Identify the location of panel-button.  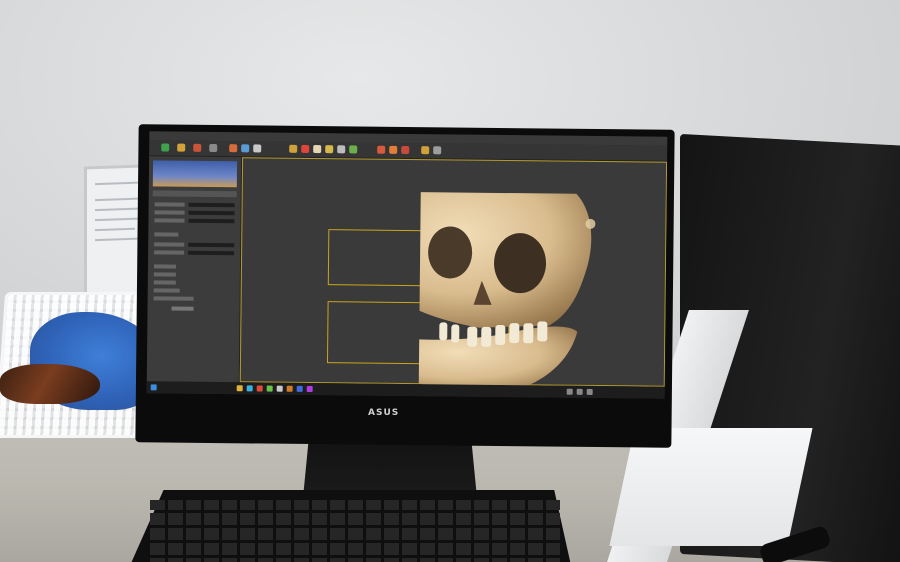
(182, 308).